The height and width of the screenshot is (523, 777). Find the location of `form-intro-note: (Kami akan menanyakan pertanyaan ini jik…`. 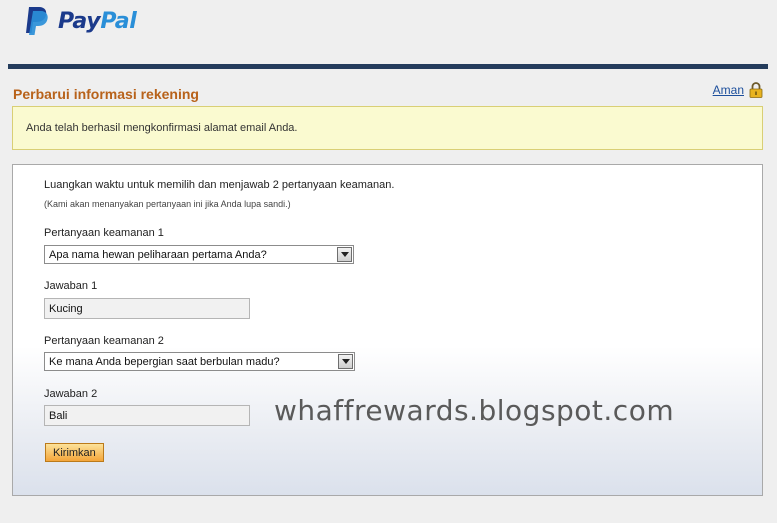

form-intro-note: (Kami akan menanyakan pertanyaan ini jik… is located at coordinates (167, 204).